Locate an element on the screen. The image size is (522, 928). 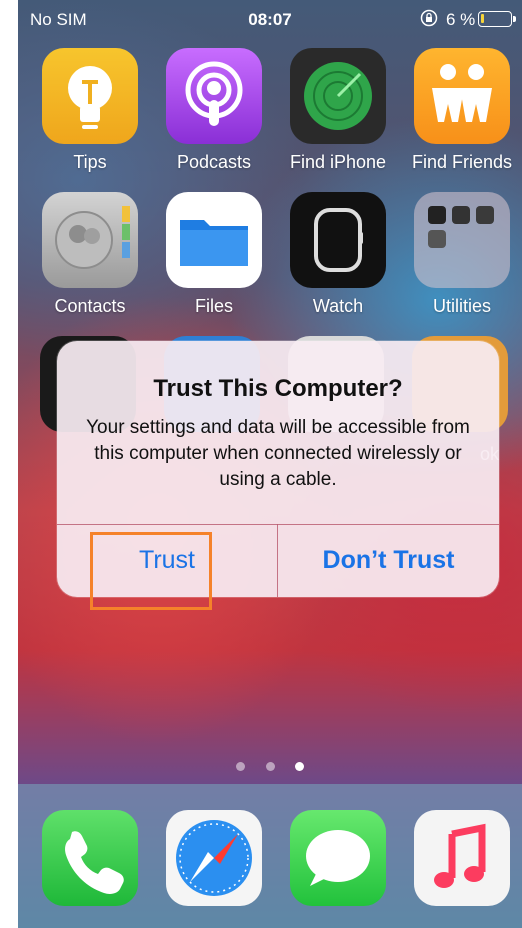
app-utilities-folder: Utilities is located at coordinates (462, 254).